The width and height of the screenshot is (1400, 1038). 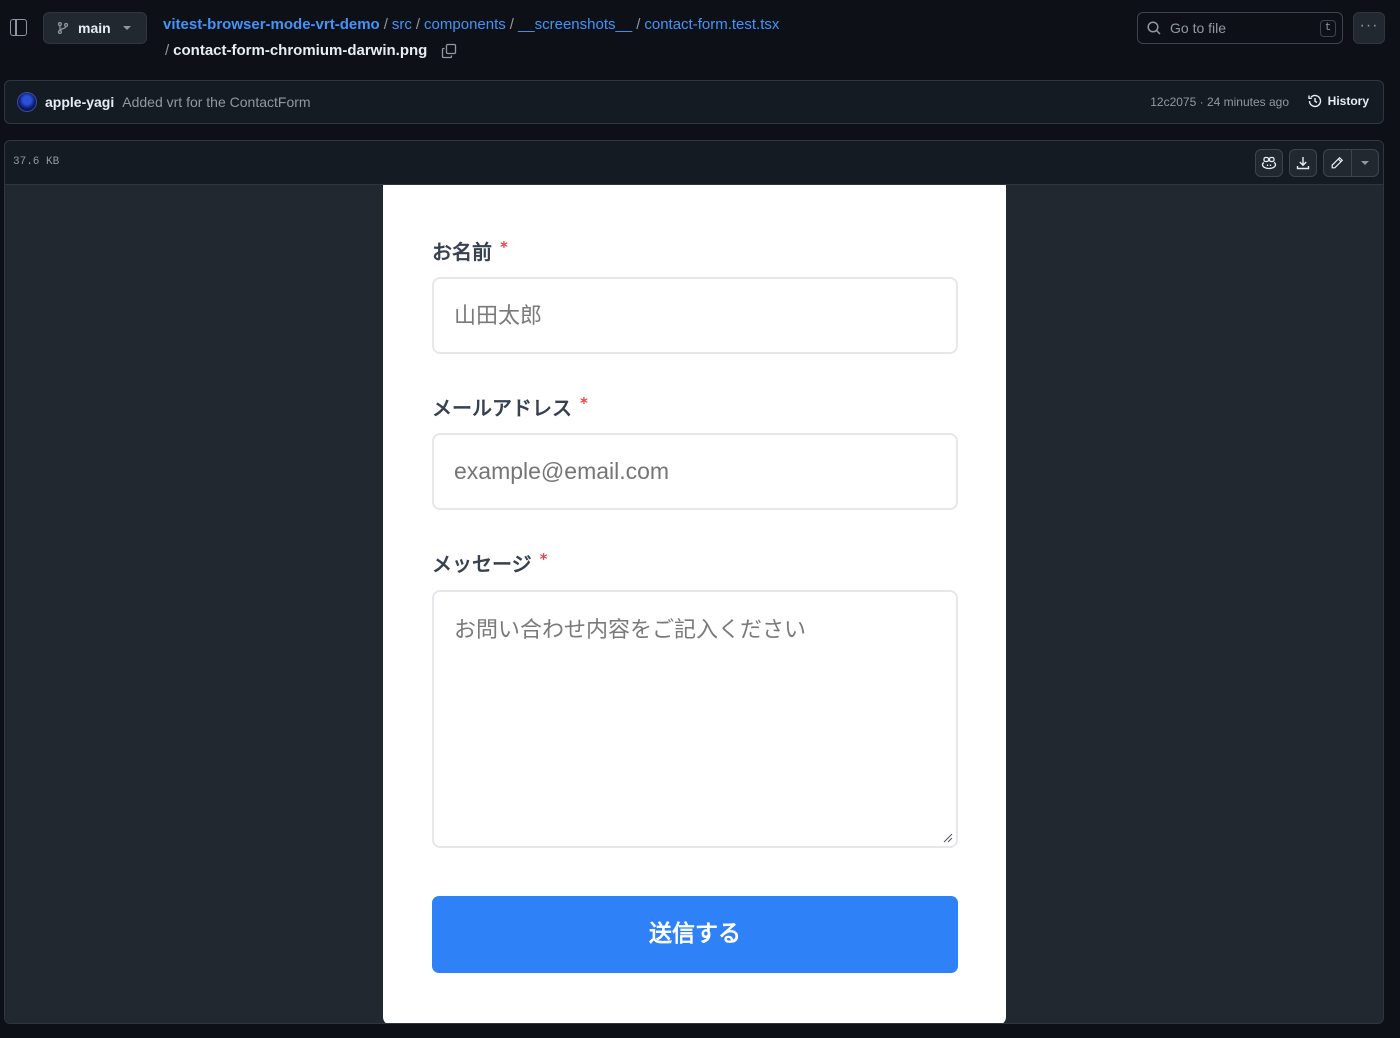 What do you see at coordinates (695, 934) in the screenshot?
I see `submit-button: 送信する` at bounding box center [695, 934].